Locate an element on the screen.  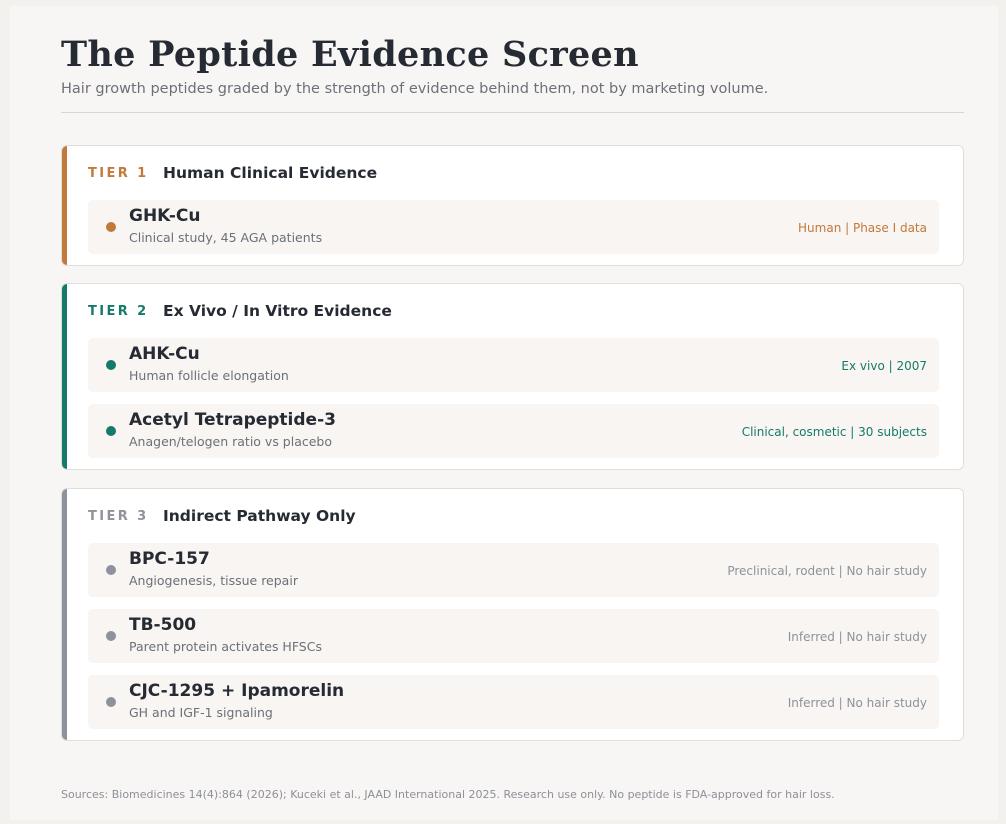
tier-1-accent-bar is located at coordinates (64, 205).